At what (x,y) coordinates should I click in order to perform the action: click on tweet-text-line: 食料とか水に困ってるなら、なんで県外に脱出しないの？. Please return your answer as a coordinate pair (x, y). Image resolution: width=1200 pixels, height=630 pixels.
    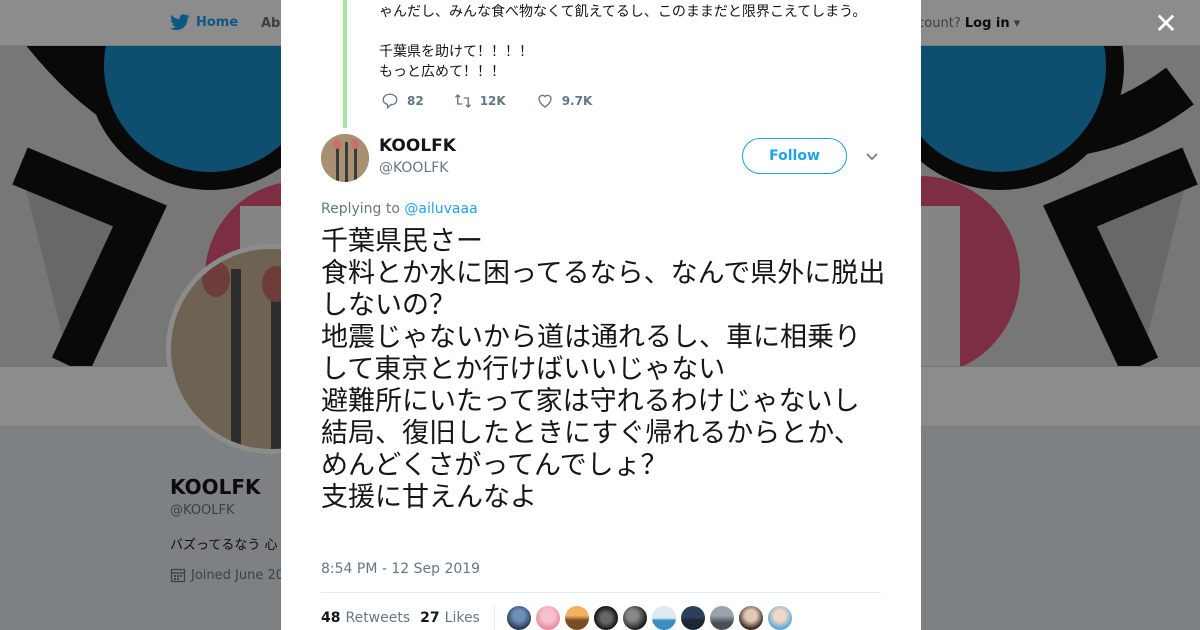
    Looking at the image, I should click on (603, 289).